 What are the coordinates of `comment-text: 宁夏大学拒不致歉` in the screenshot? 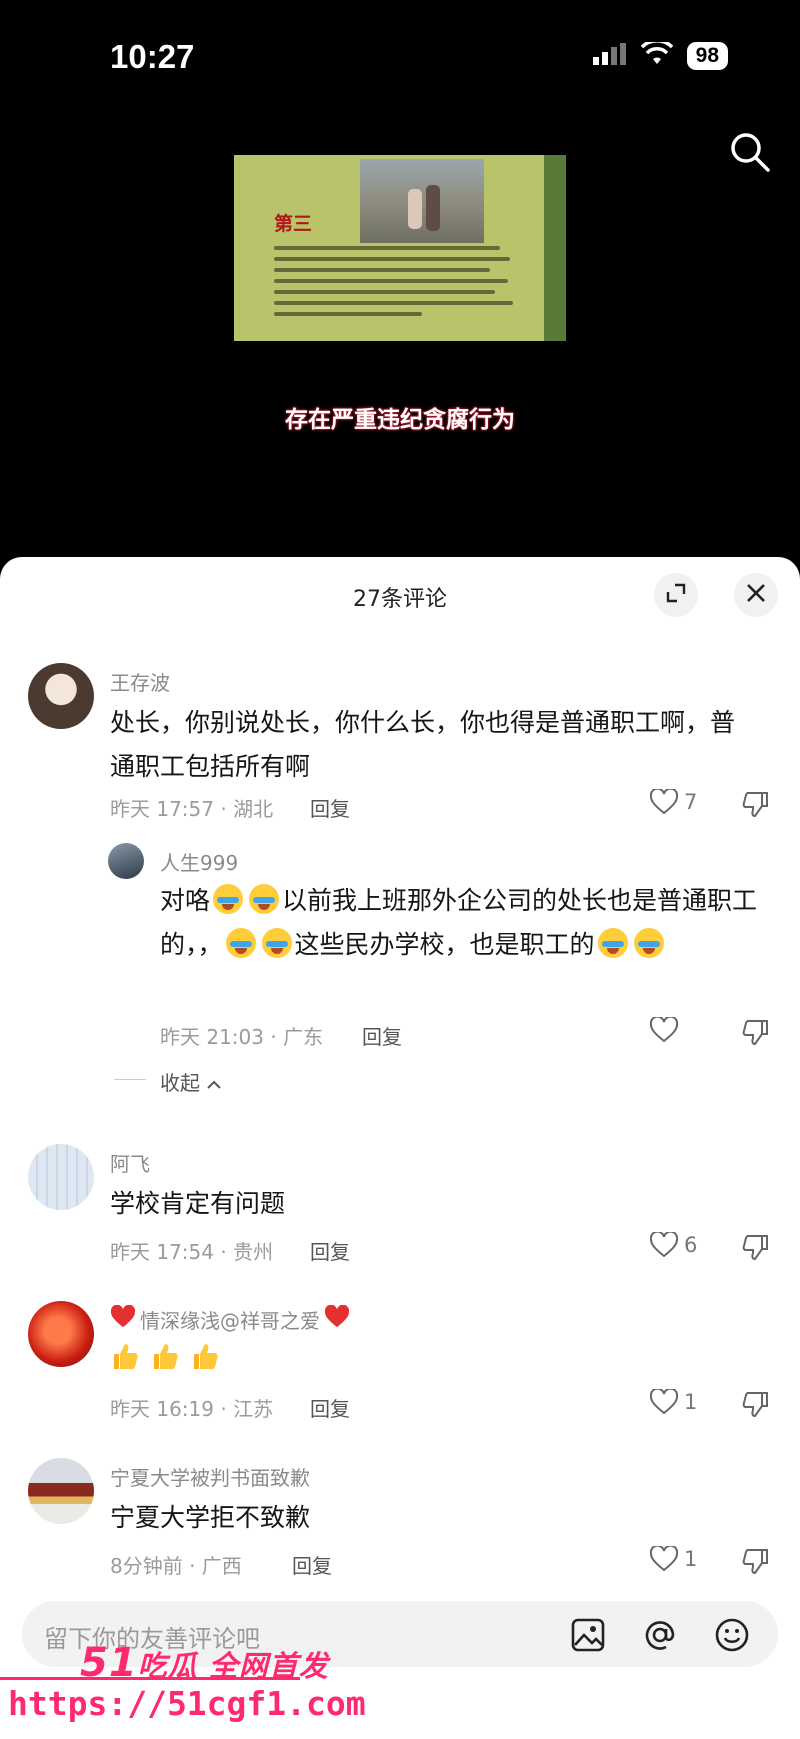 It's located at (210, 1517).